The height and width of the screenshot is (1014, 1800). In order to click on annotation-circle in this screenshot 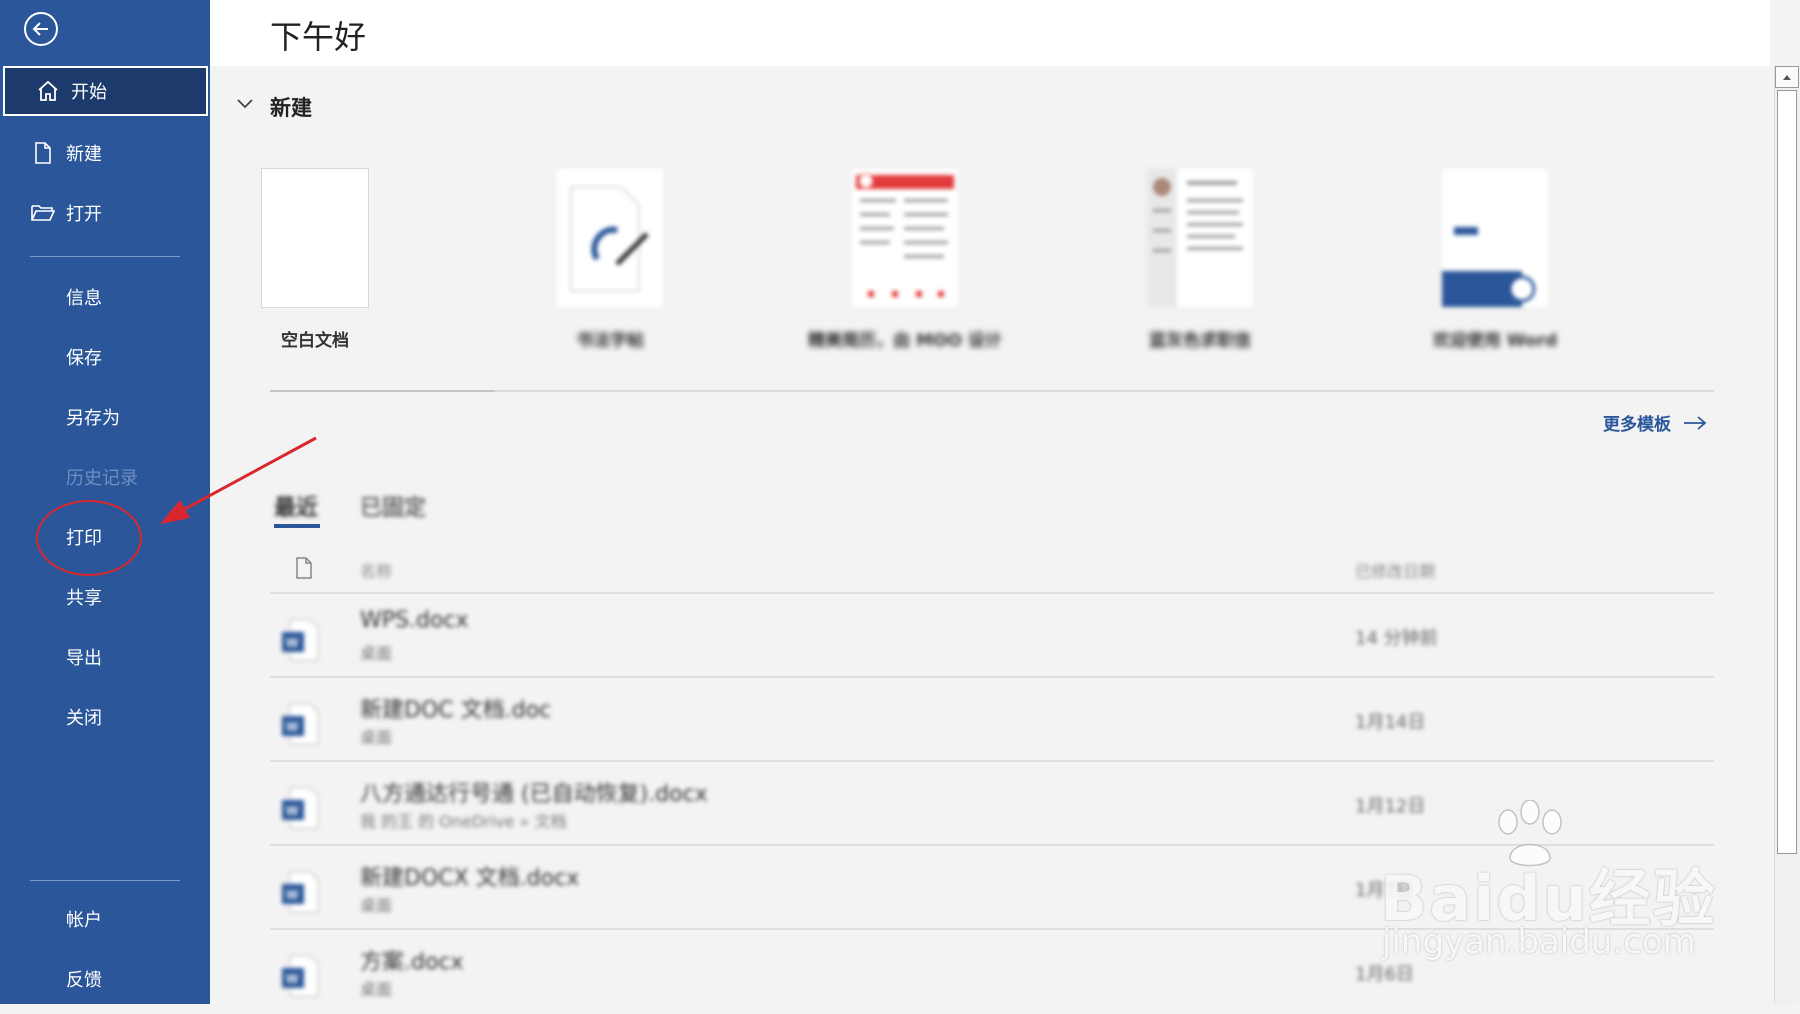, I will do `click(89, 538)`.